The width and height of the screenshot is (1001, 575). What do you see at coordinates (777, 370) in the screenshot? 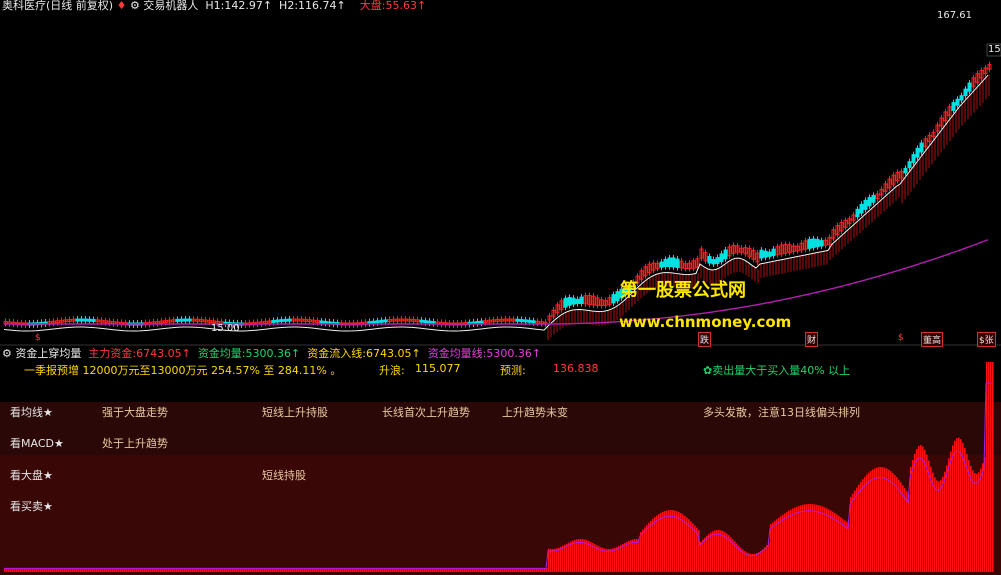
I see `sell-note: ✿卖出量大于买入量40% 以上` at bounding box center [777, 370].